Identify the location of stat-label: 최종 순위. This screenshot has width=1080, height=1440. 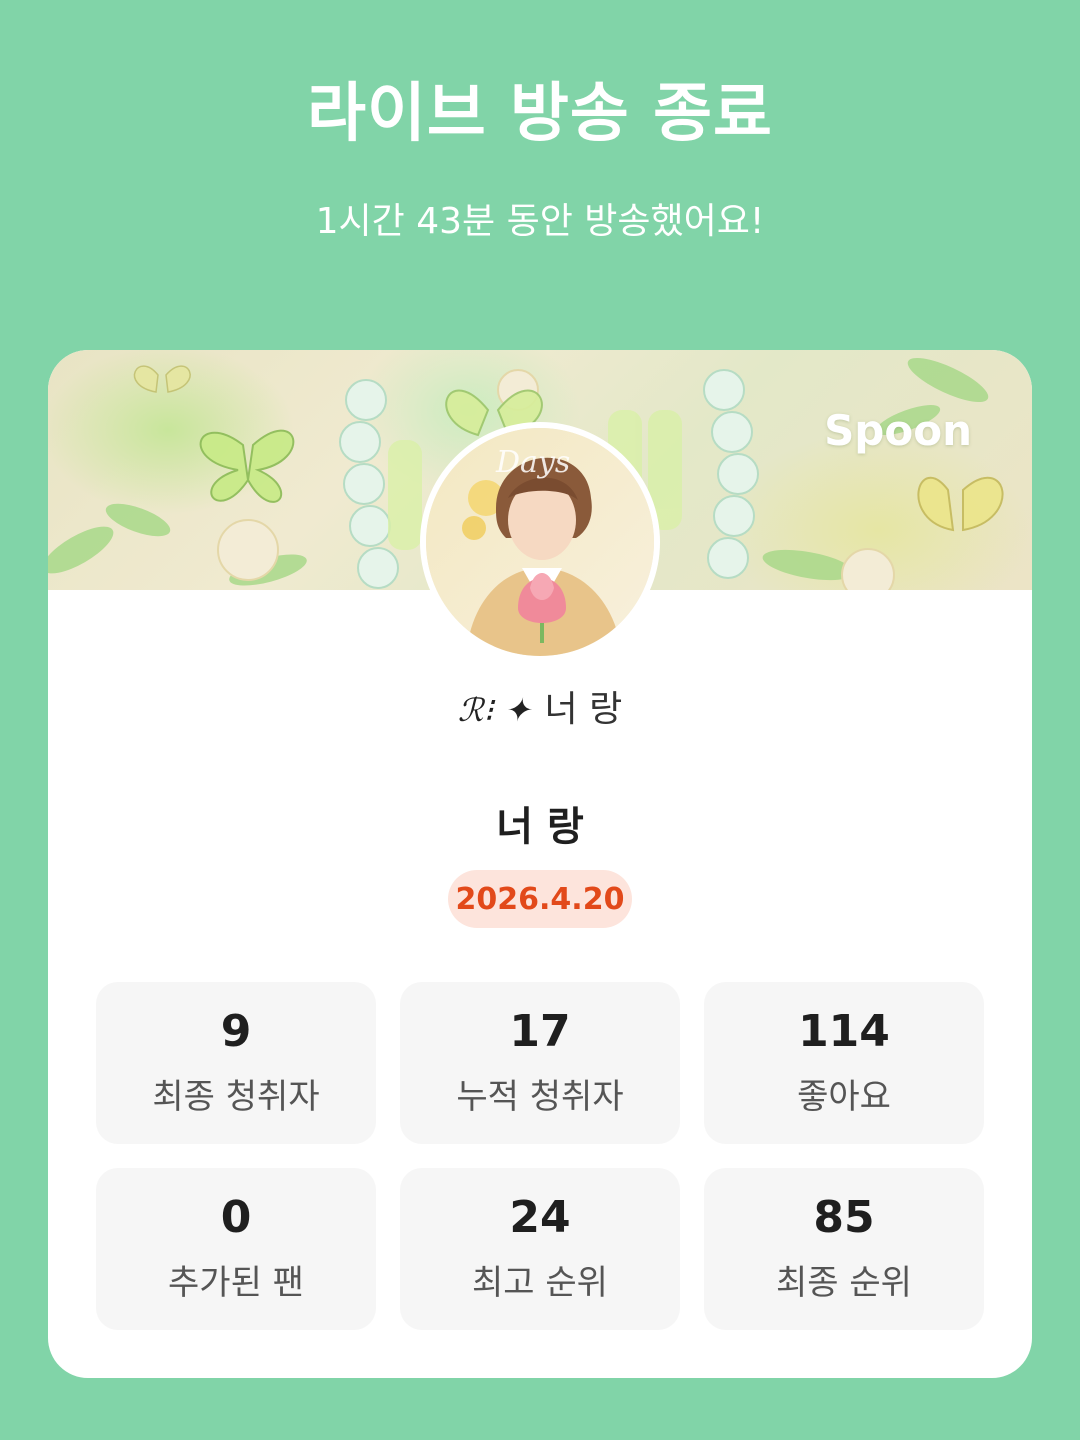
(844, 1283).